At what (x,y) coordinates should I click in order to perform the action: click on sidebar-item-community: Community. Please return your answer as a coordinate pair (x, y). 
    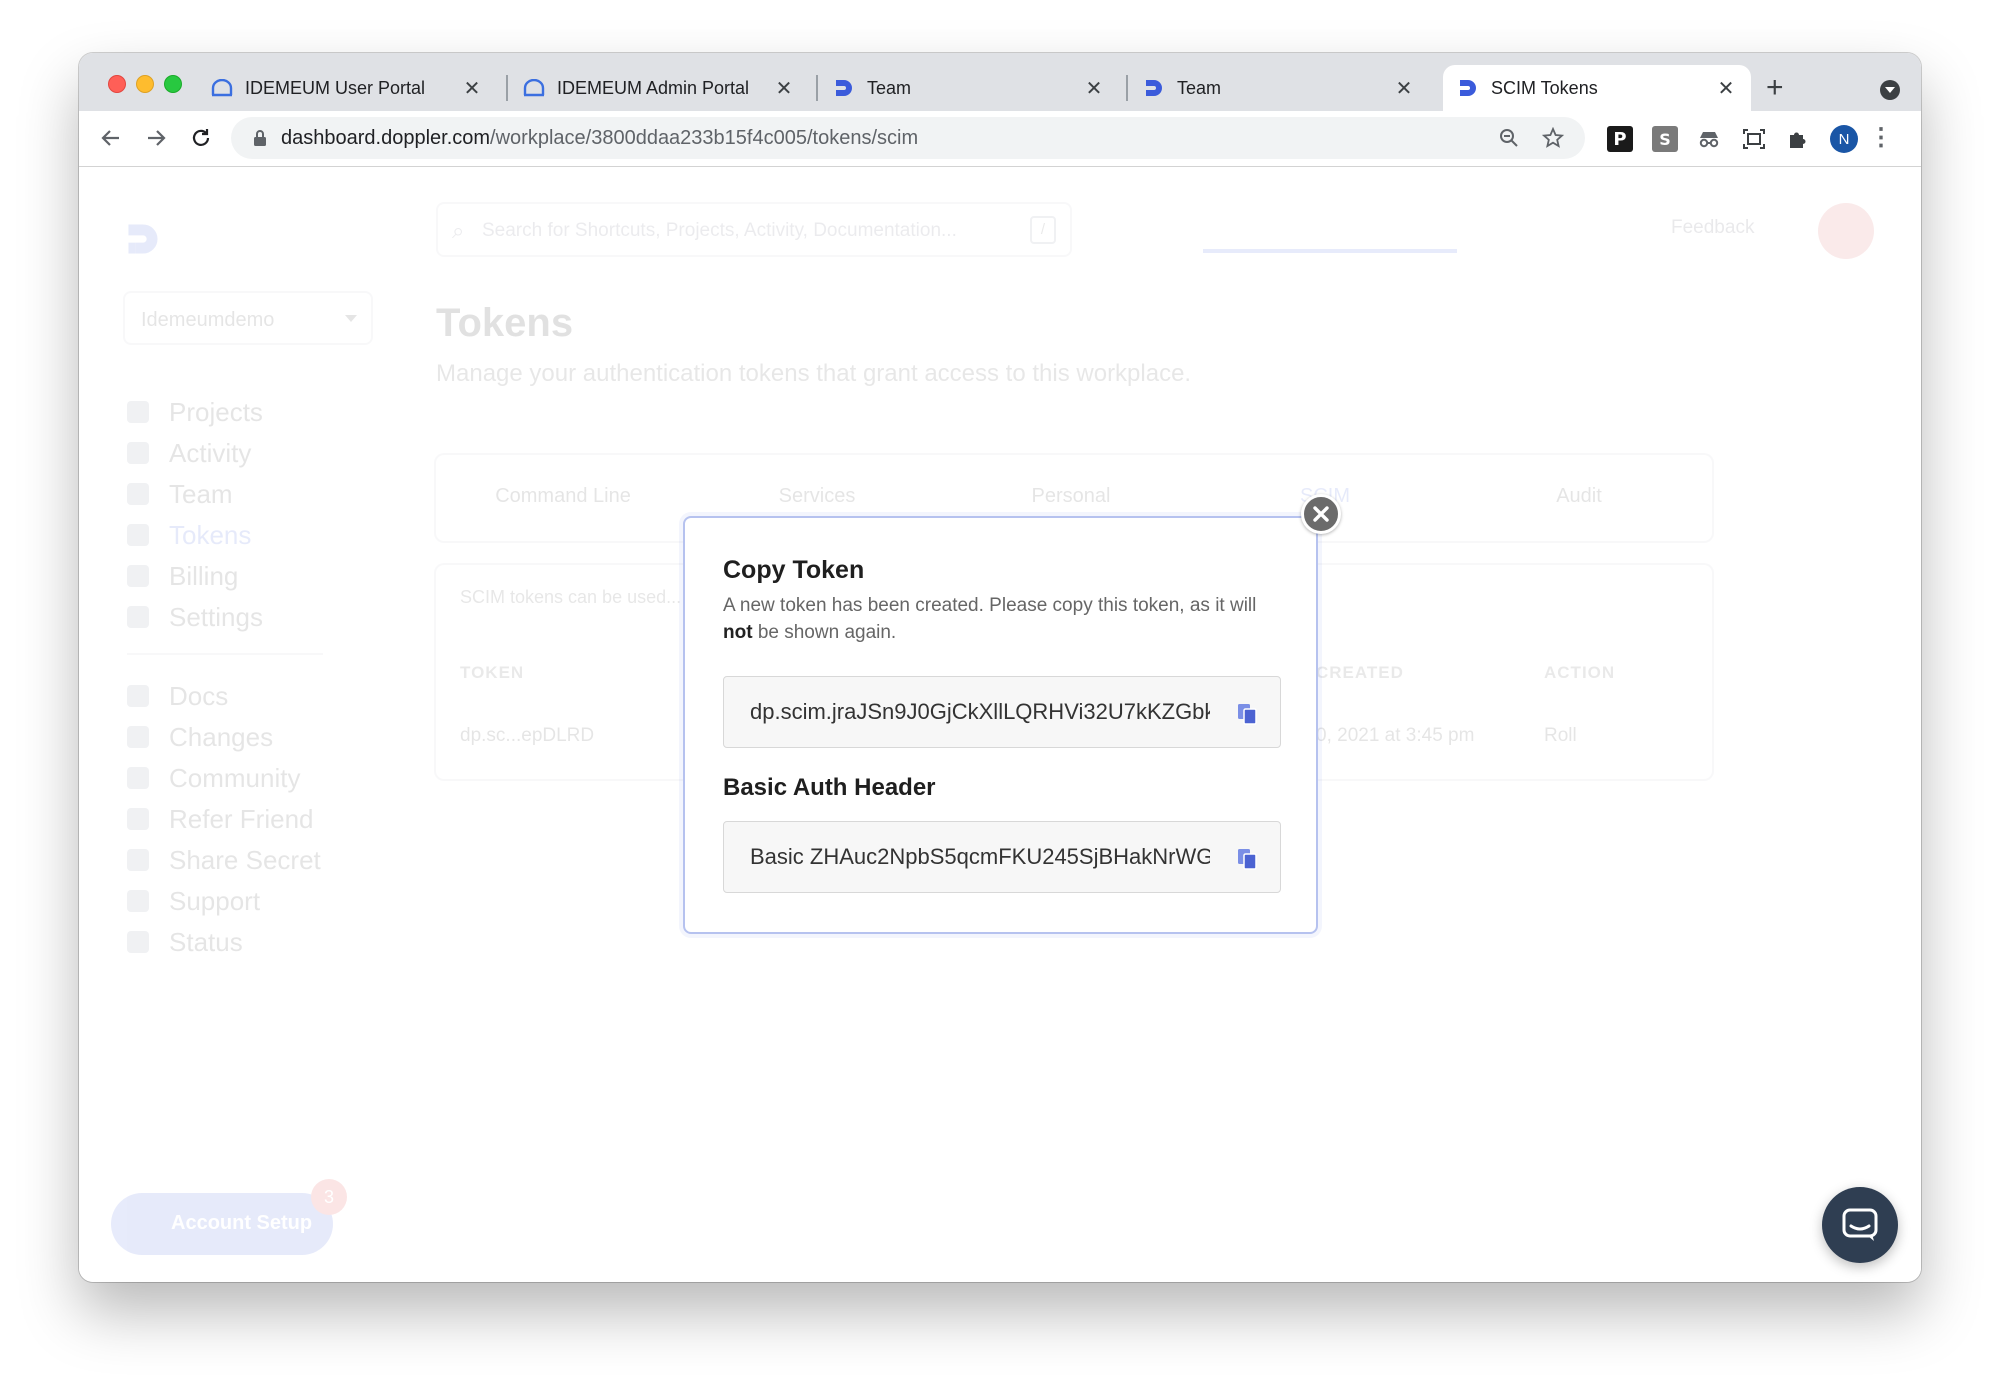
    Looking at the image, I should click on (213, 778).